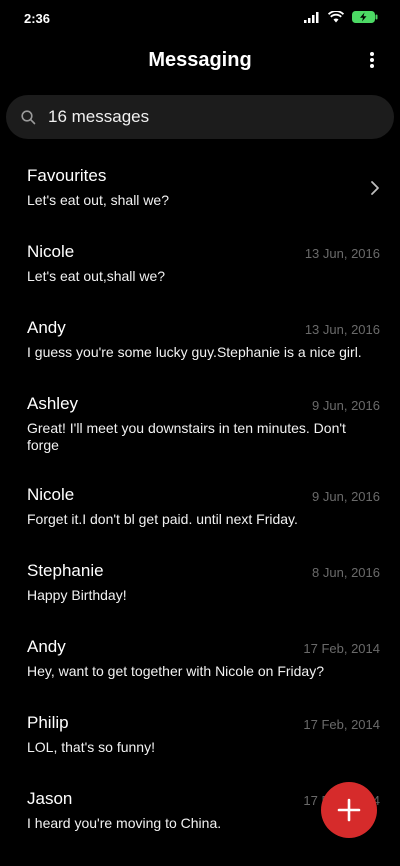 The height and width of the screenshot is (866, 400). Describe the element at coordinates (124, 823) in the screenshot. I see `conversation-snippet: I heard you're moving to China.` at that location.